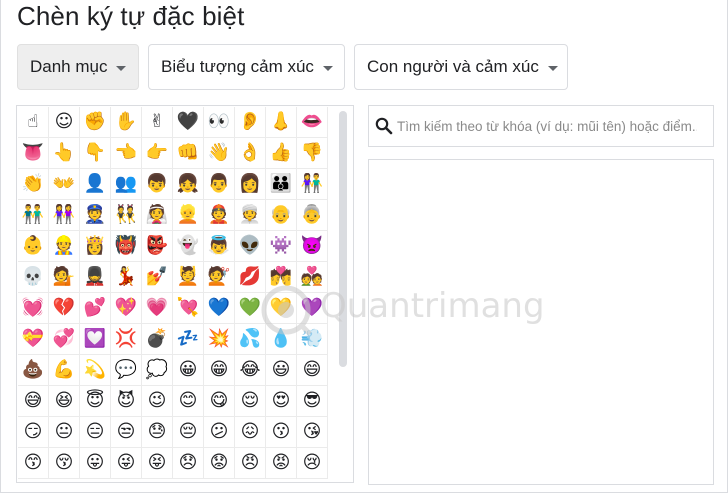  Describe the element at coordinates (312, 153) in the screenshot. I see `emoji-cell: 👎` at that location.